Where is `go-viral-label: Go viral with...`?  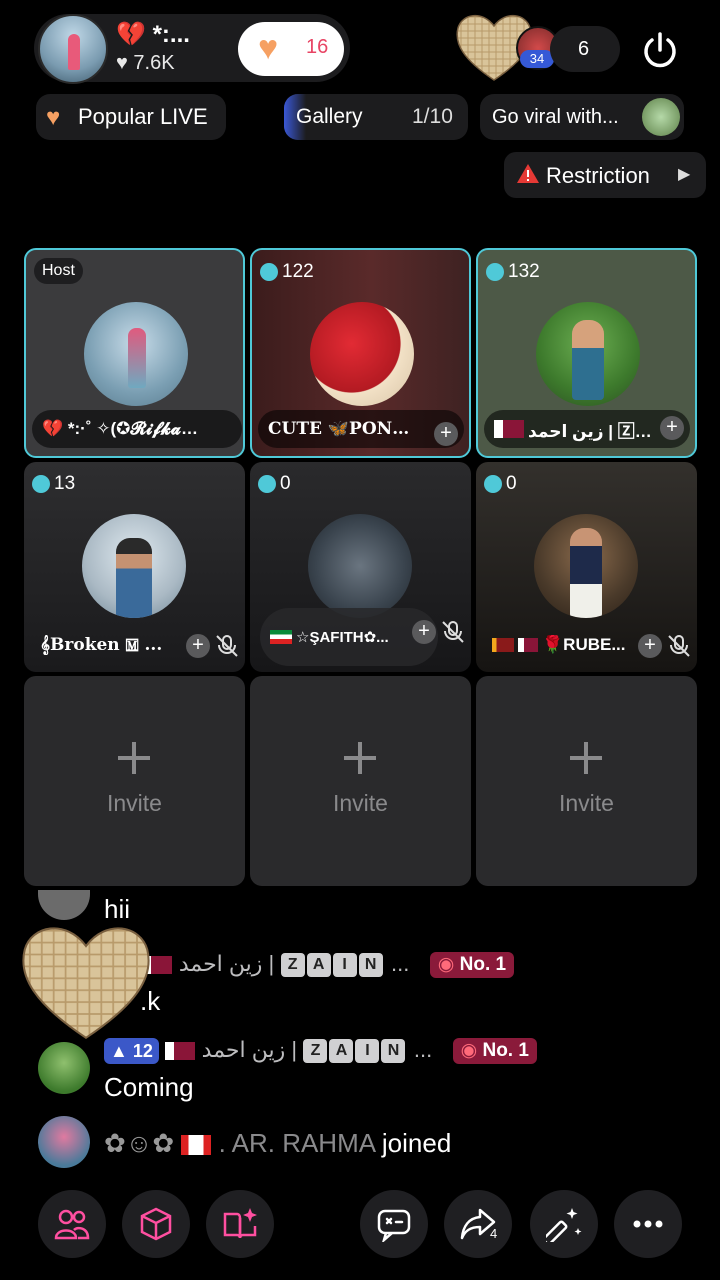
go-viral-label: Go viral with... is located at coordinates (555, 117).